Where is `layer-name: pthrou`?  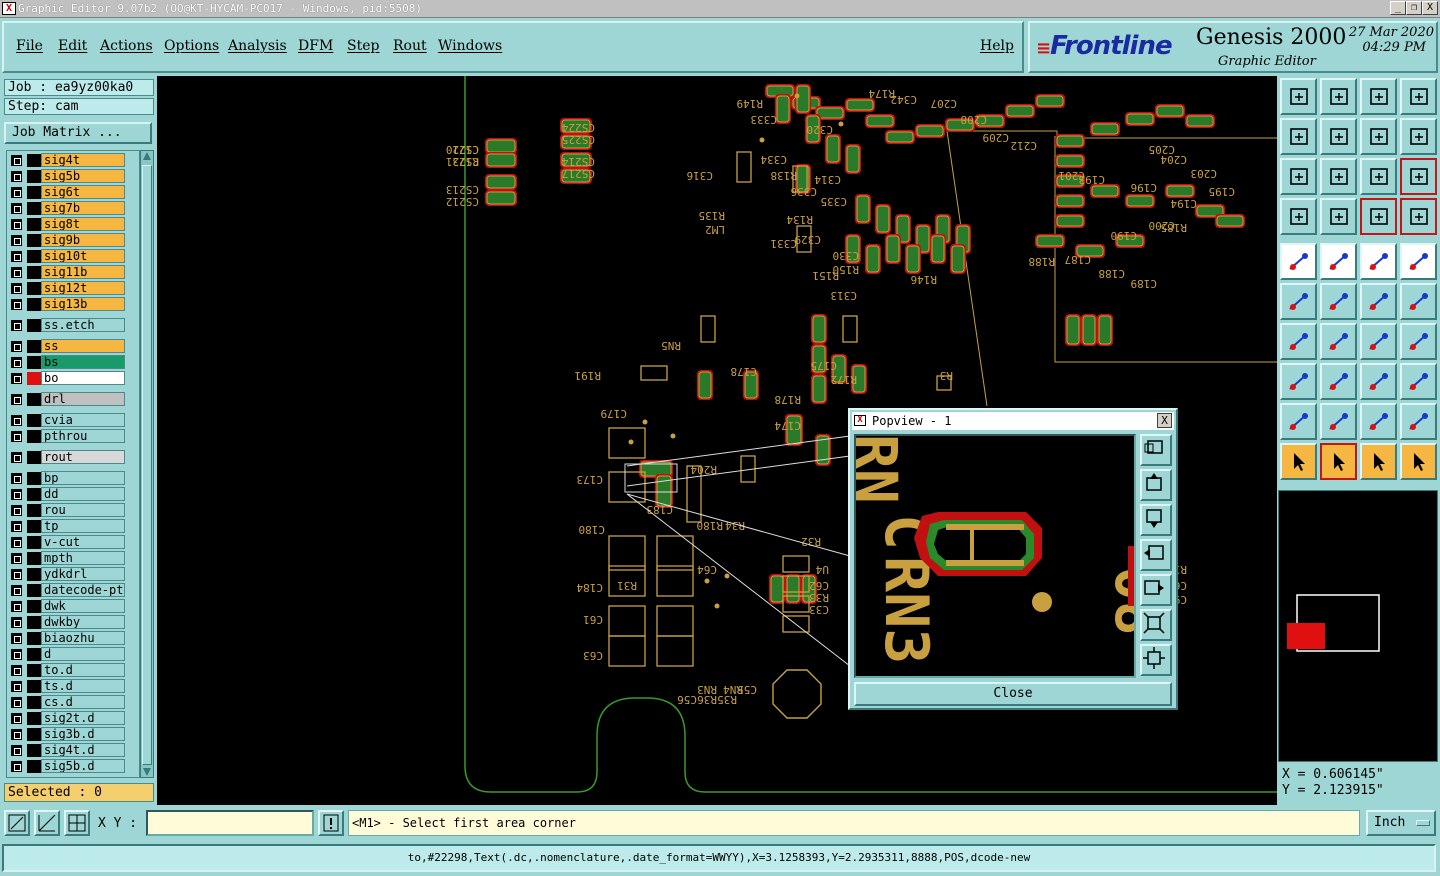
layer-name: pthrou is located at coordinates (83, 436).